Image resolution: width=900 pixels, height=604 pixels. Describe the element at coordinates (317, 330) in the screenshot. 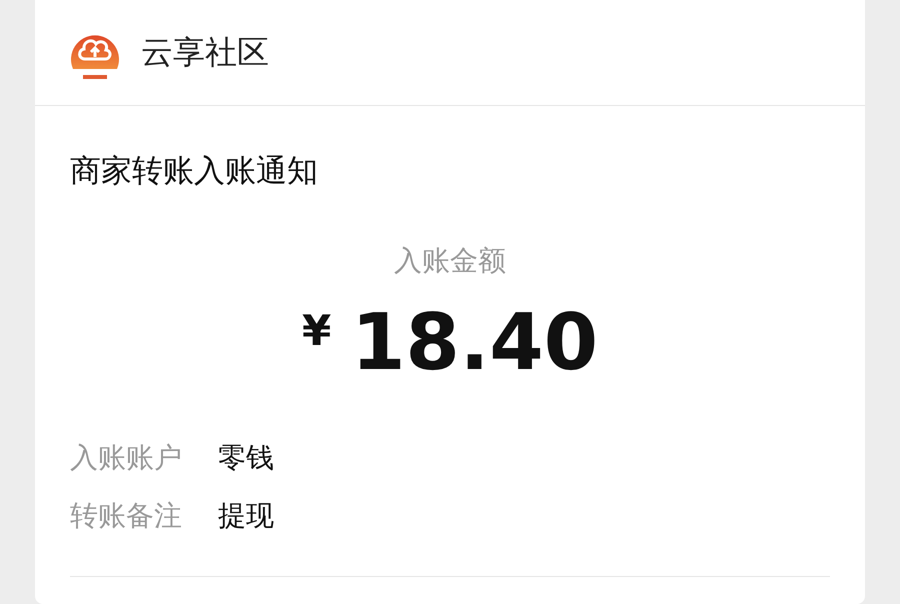

I see `currency-symbol: ¥` at that location.